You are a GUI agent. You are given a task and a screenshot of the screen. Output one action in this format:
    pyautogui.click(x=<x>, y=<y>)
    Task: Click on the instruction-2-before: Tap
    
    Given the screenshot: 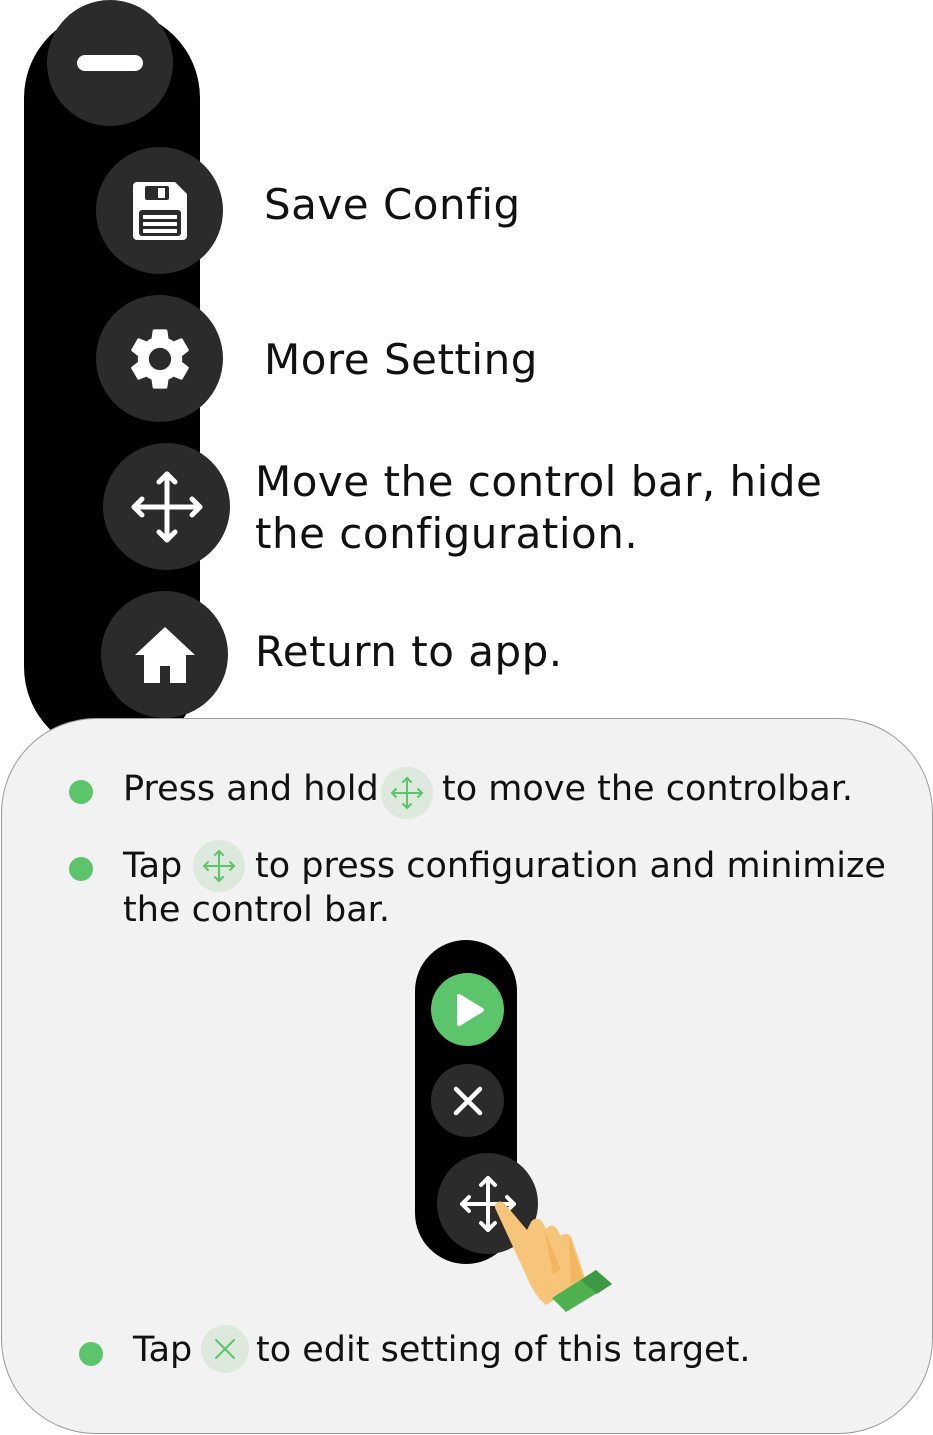 What is the action you would take?
    pyautogui.click(x=153, y=866)
    